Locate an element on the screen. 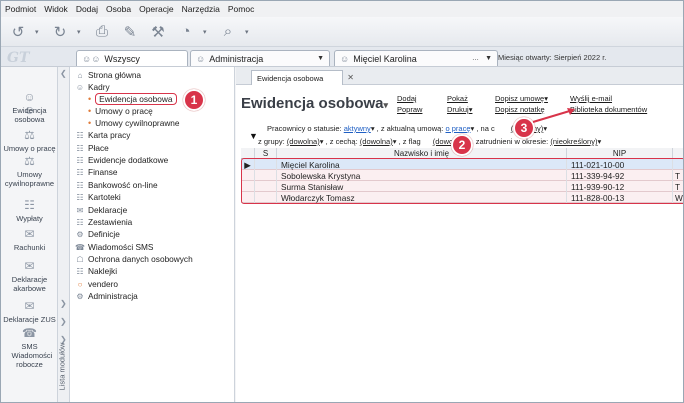 The width and height of the screenshot is (684, 403). module-list-label: Lista modułów is located at coordinates (62, 366).